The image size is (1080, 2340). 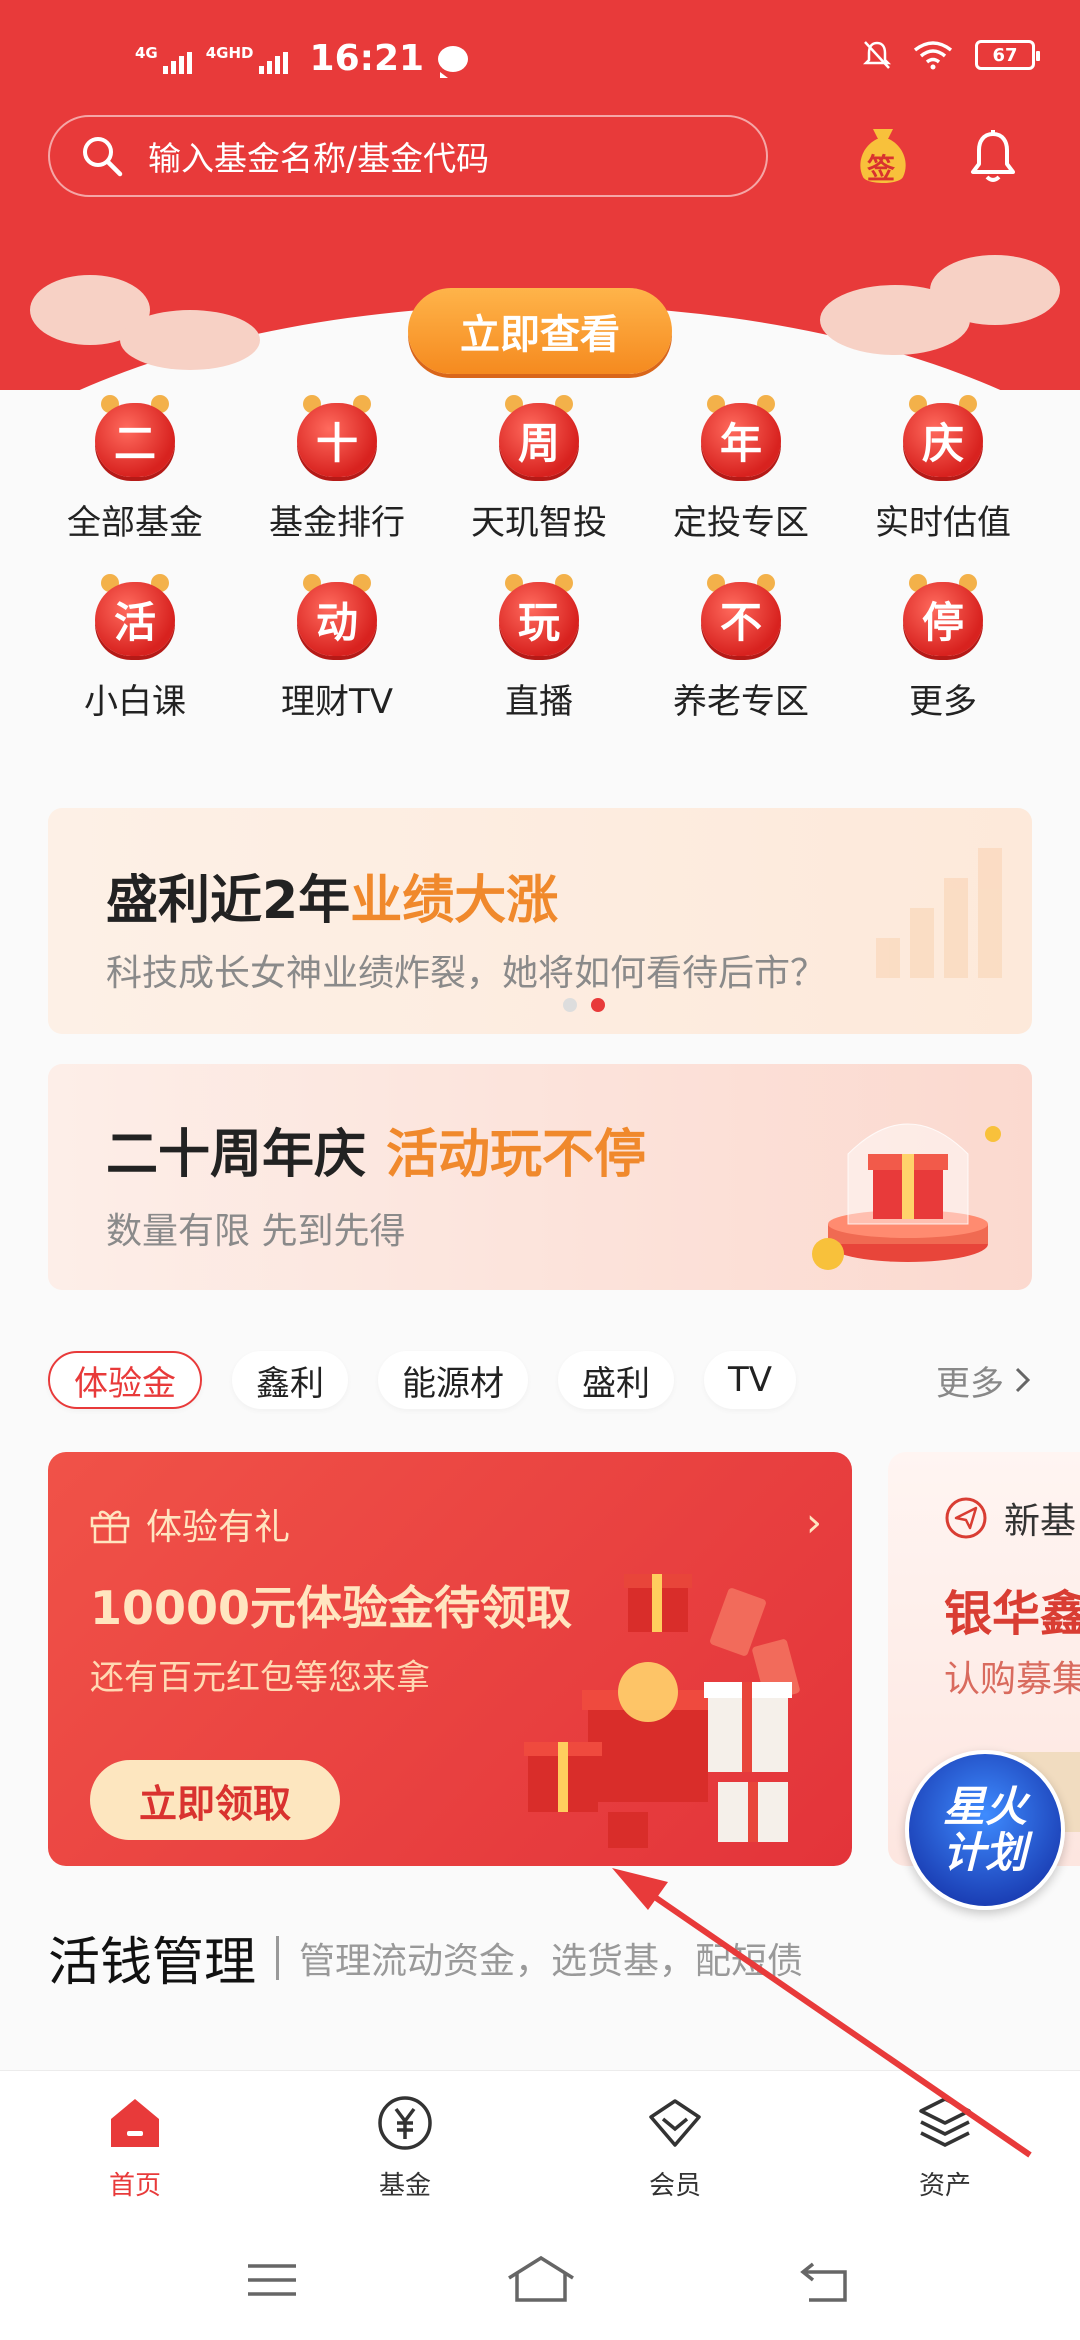 I want to click on search-input: 输入基金名称/基金代码, so click(x=408, y=156).